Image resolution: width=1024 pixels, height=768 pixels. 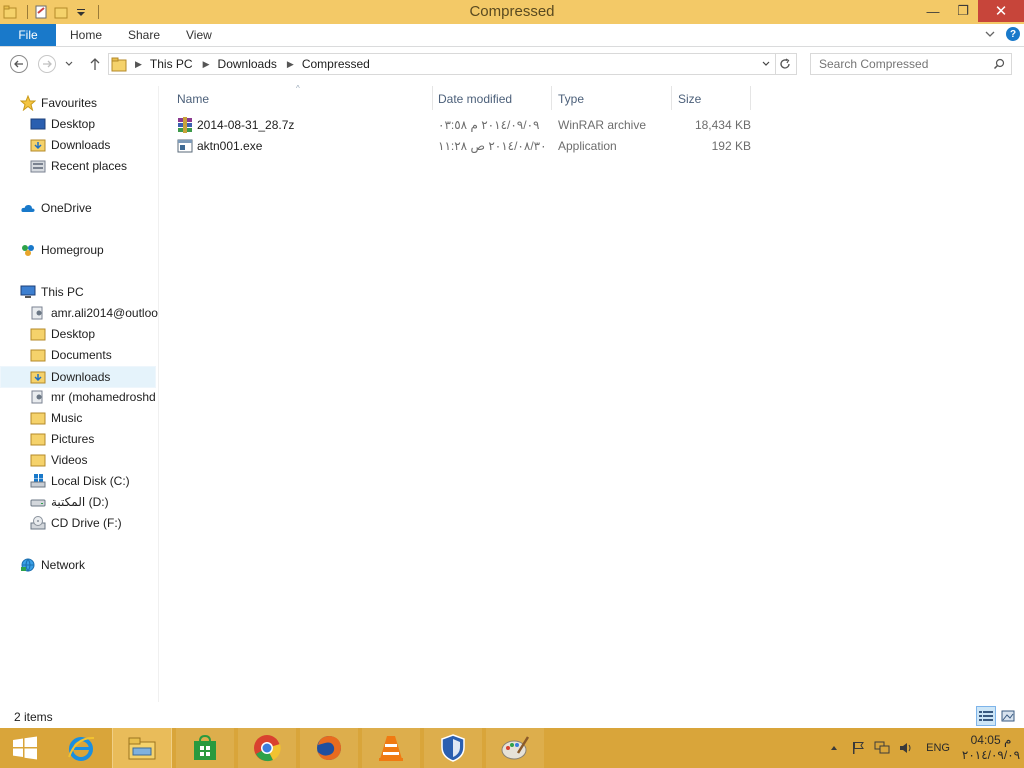 I want to click on clock-date: ٢٠١٤/٠٩/٠٩, so click(x=991, y=755).